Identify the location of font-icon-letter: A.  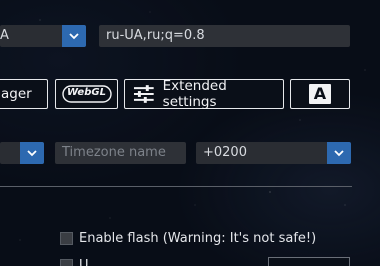
(320, 93).